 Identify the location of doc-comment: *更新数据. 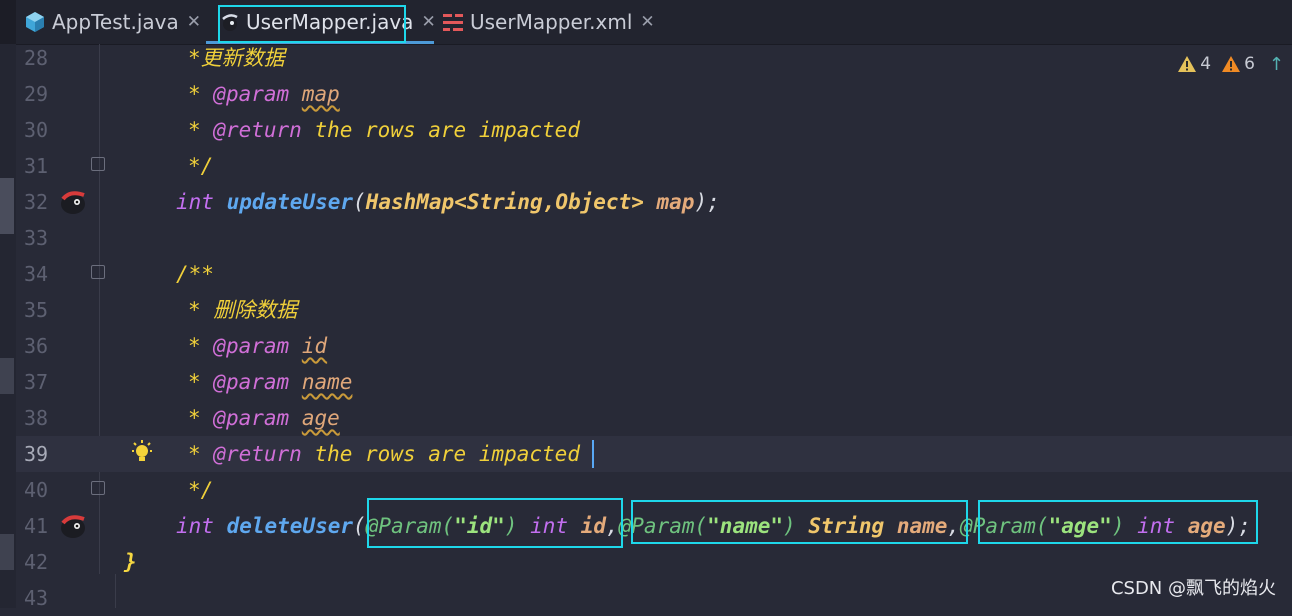
(236, 58).